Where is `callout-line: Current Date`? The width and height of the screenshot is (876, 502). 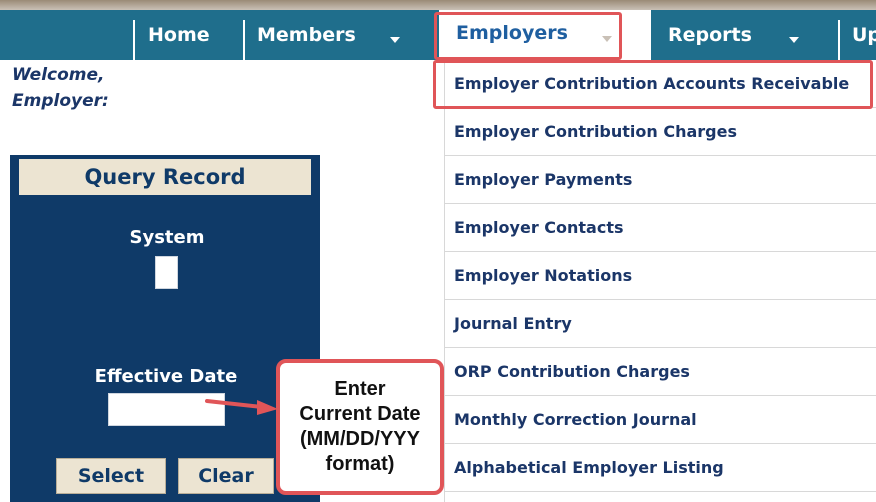 callout-line: Current Date is located at coordinates (360, 414).